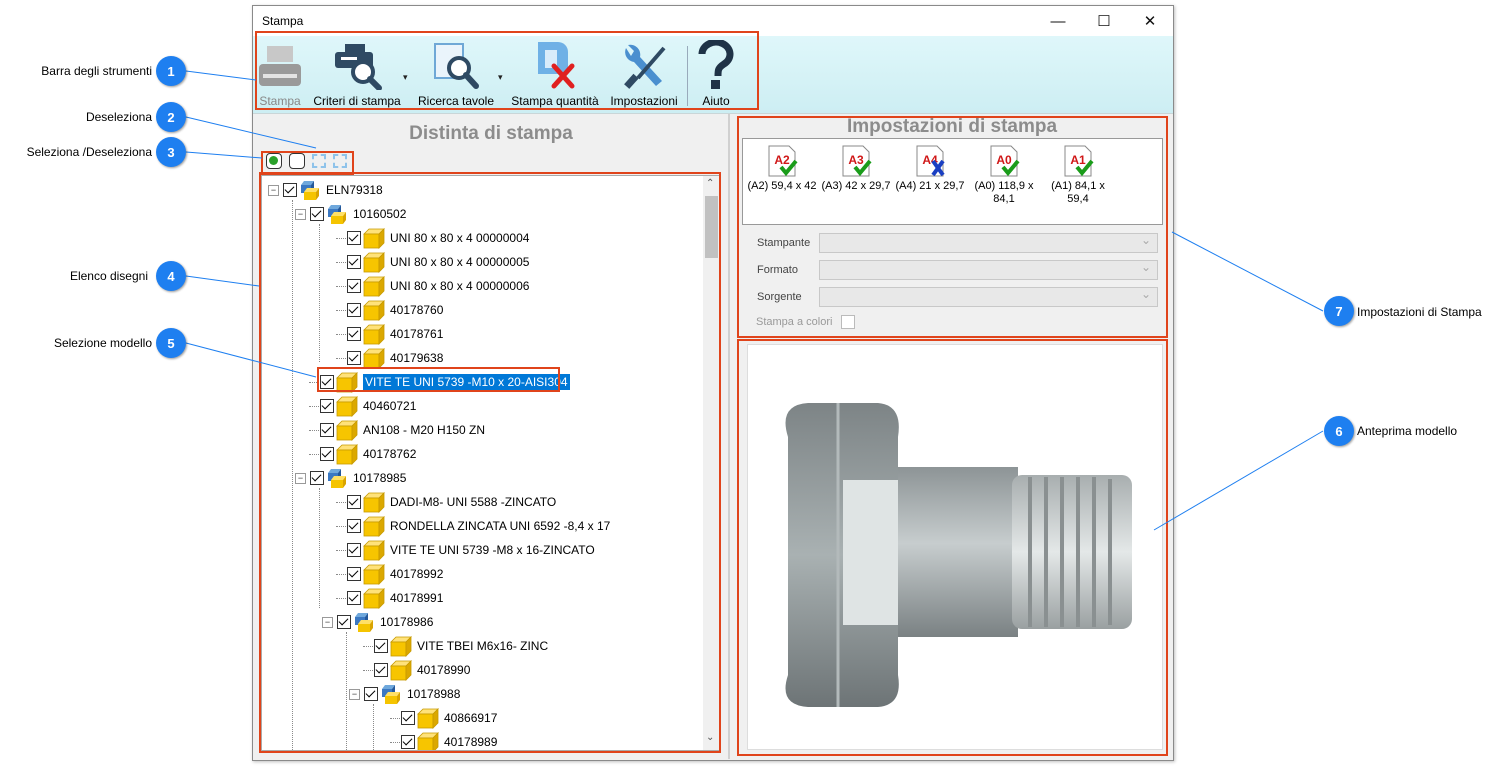 Image resolution: width=1509 pixels, height=769 pixels. What do you see at coordinates (102, 343) in the screenshot?
I see `callout-5-text: Selezione modello` at bounding box center [102, 343].